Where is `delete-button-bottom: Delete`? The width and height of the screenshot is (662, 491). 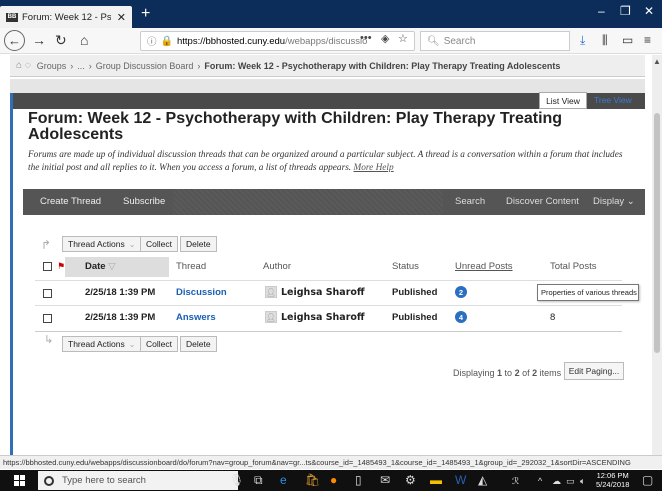 delete-button-bottom: Delete is located at coordinates (198, 344).